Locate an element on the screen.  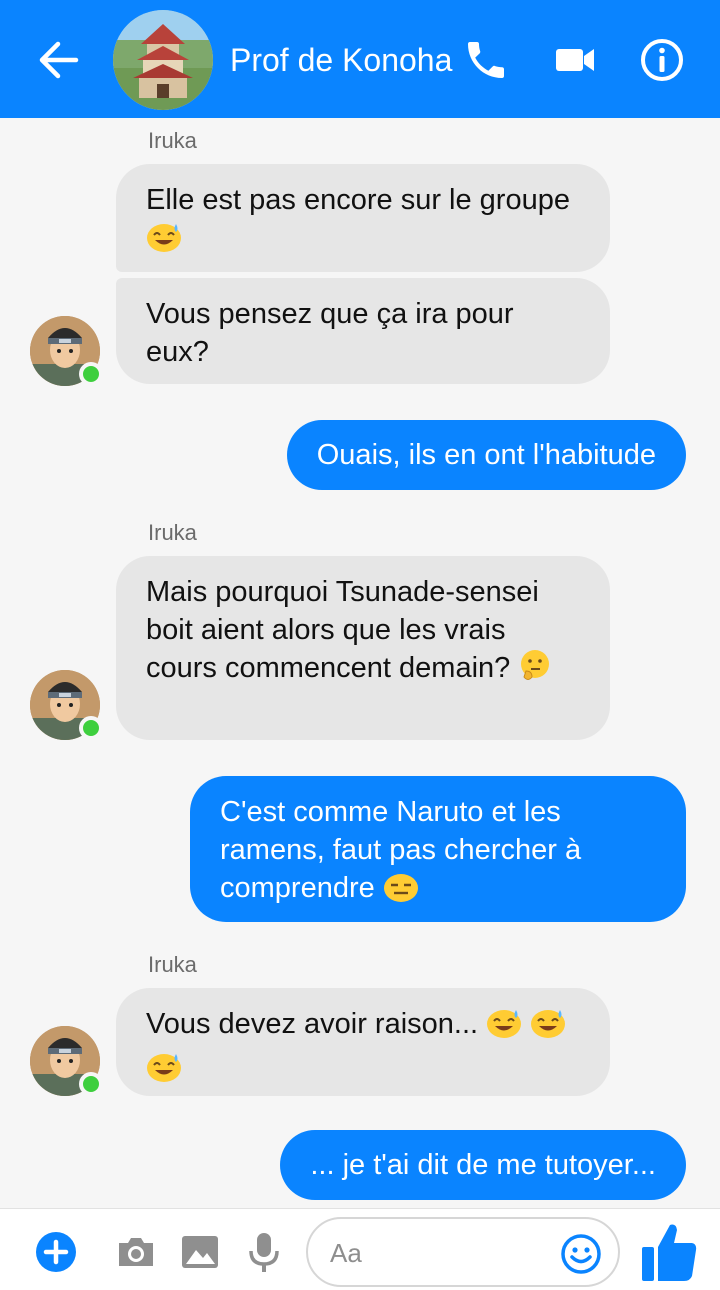
phone-icon is located at coordinates (486, 60).